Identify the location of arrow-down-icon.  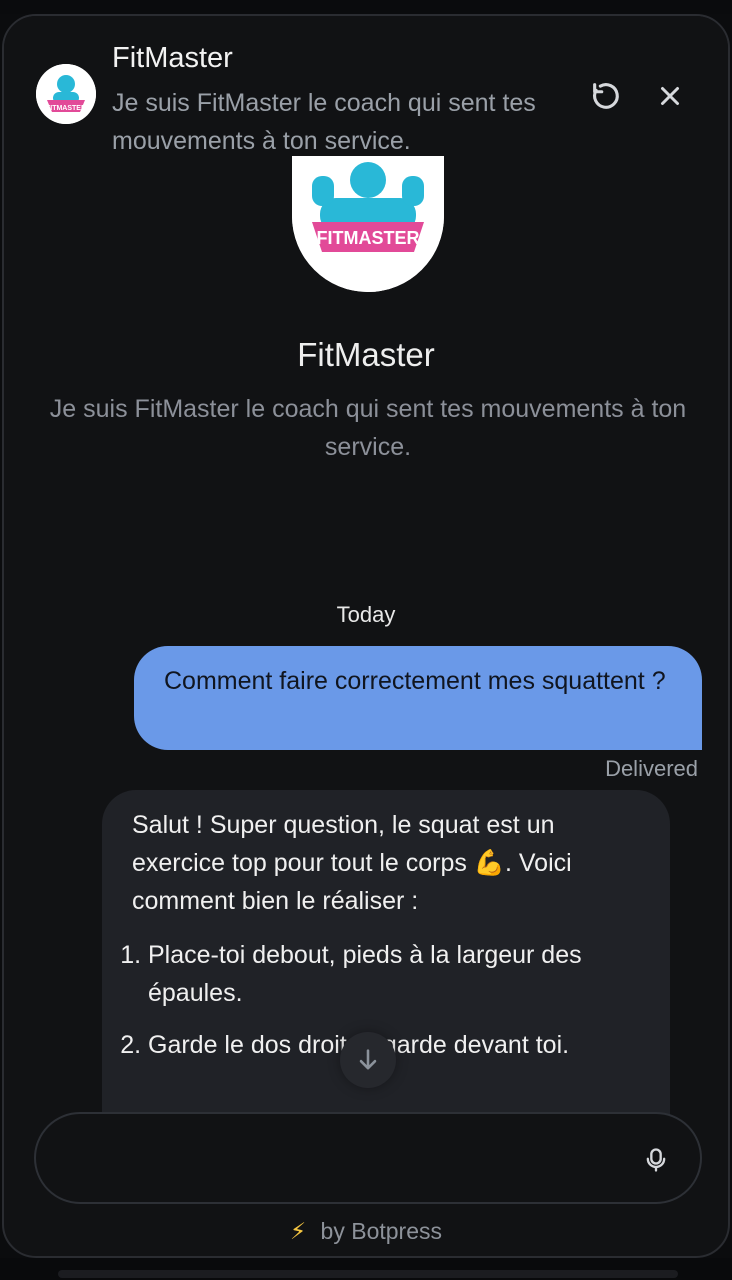
(368, 1059).